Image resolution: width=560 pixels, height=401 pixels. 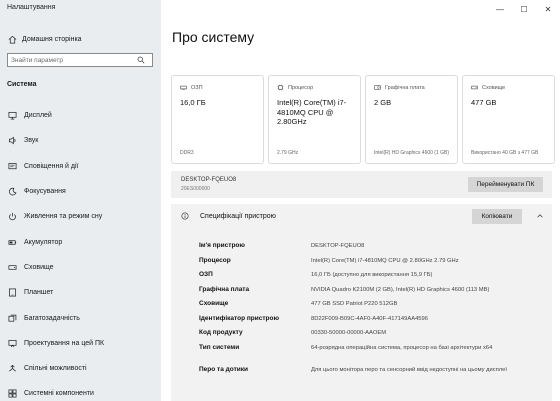 What do you see at coordinates (12, 368) in the screenshot?
I see `shared-icon` at bounding box center [12, 368].